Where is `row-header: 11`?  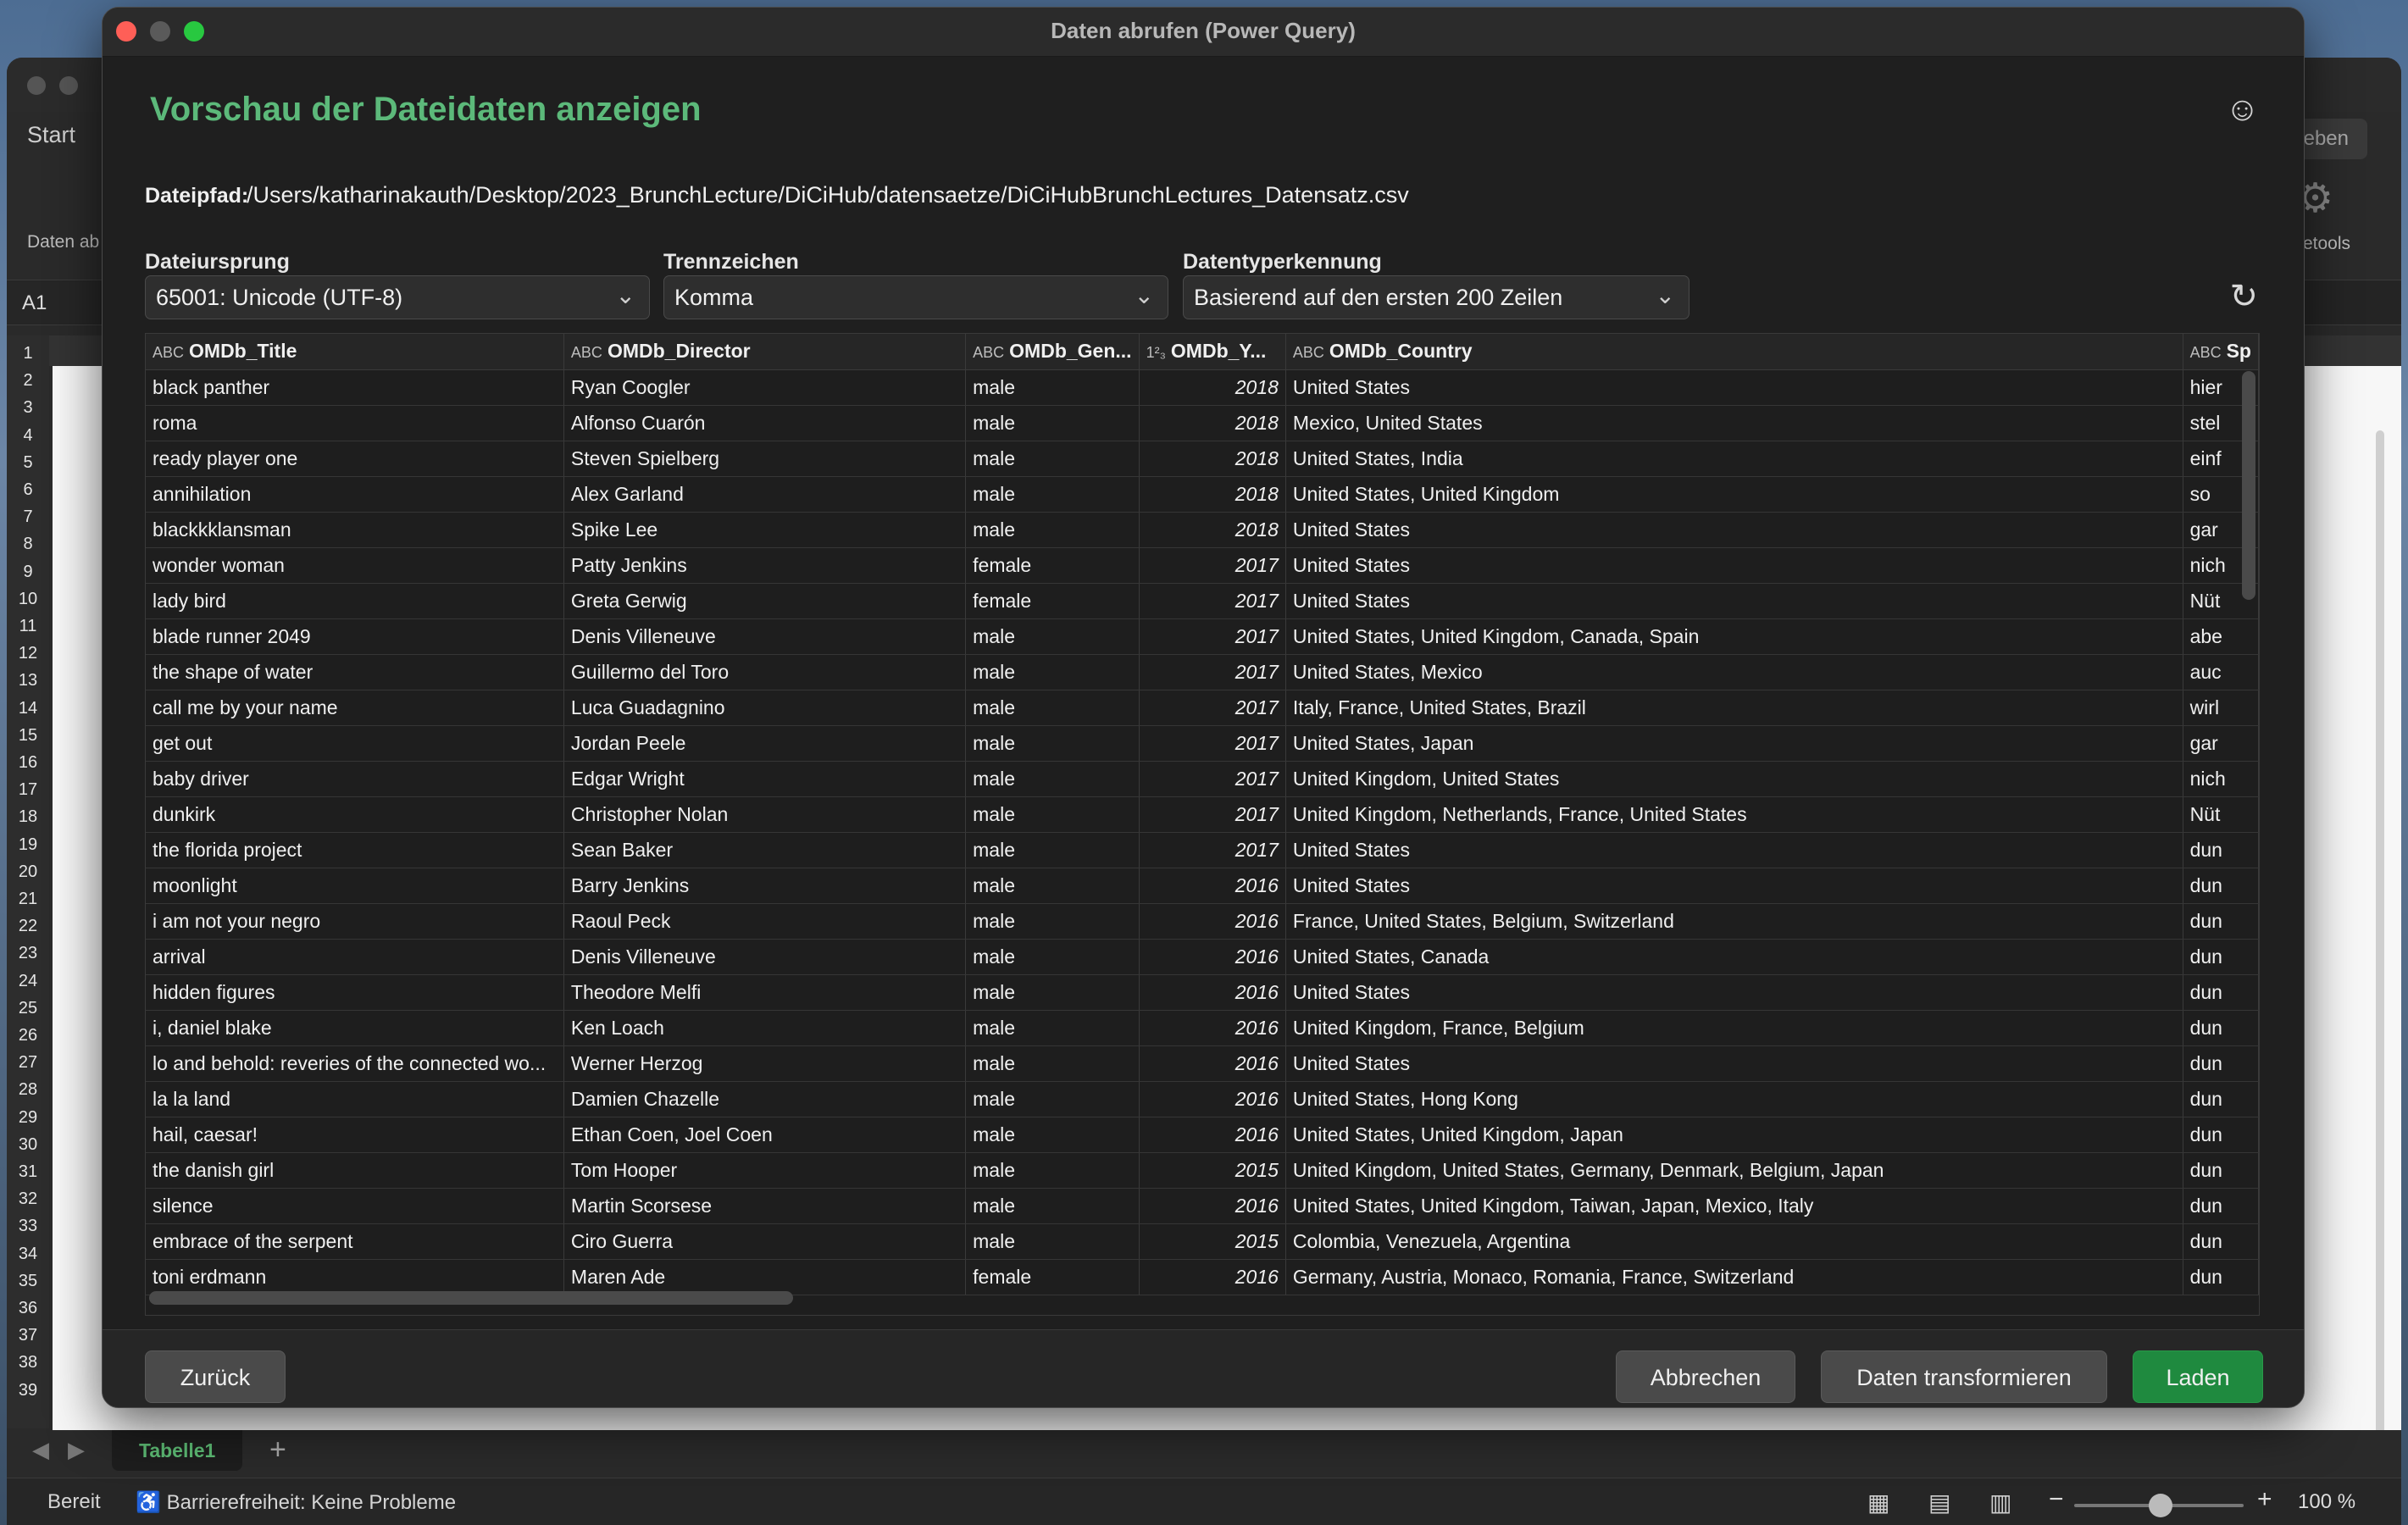 row-header: 11 is located at coordinates (28, 626).